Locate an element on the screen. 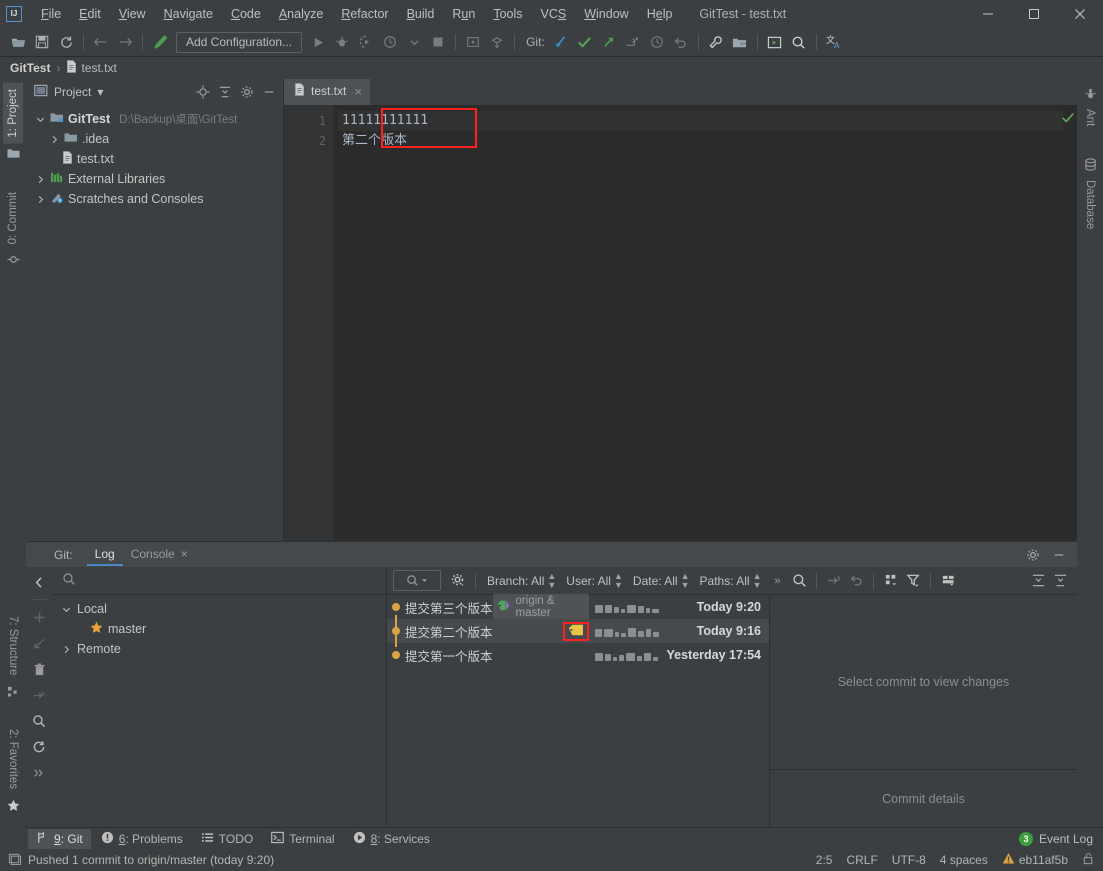 The width and height of the screenshot is (1103, 871). tool-button-terminal: Terminal is located at coordinates (302, 839).